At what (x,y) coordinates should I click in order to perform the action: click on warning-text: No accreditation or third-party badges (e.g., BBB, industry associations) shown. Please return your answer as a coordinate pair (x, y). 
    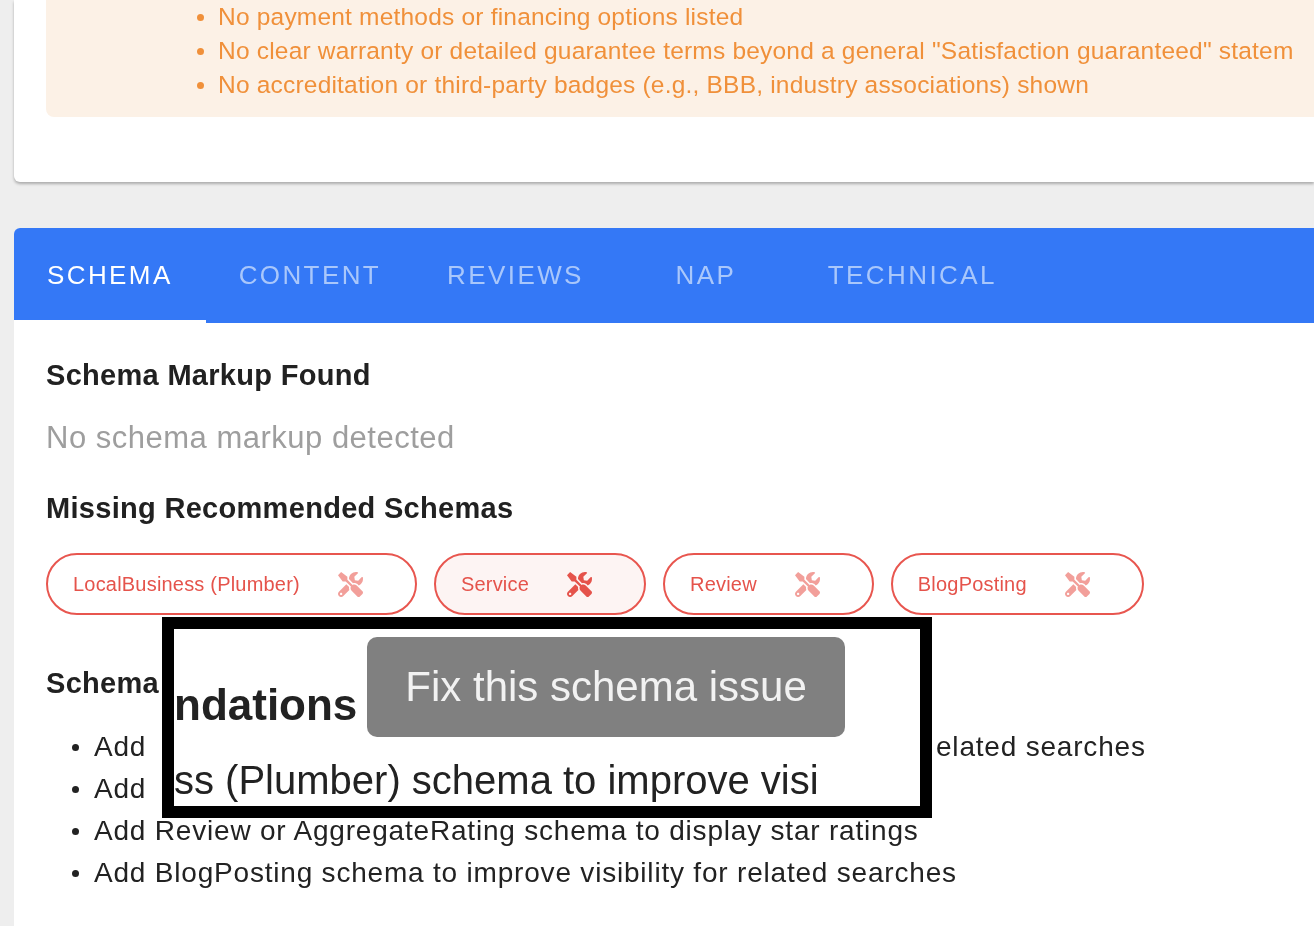
    Looking at the image, I should click on (653, 85).